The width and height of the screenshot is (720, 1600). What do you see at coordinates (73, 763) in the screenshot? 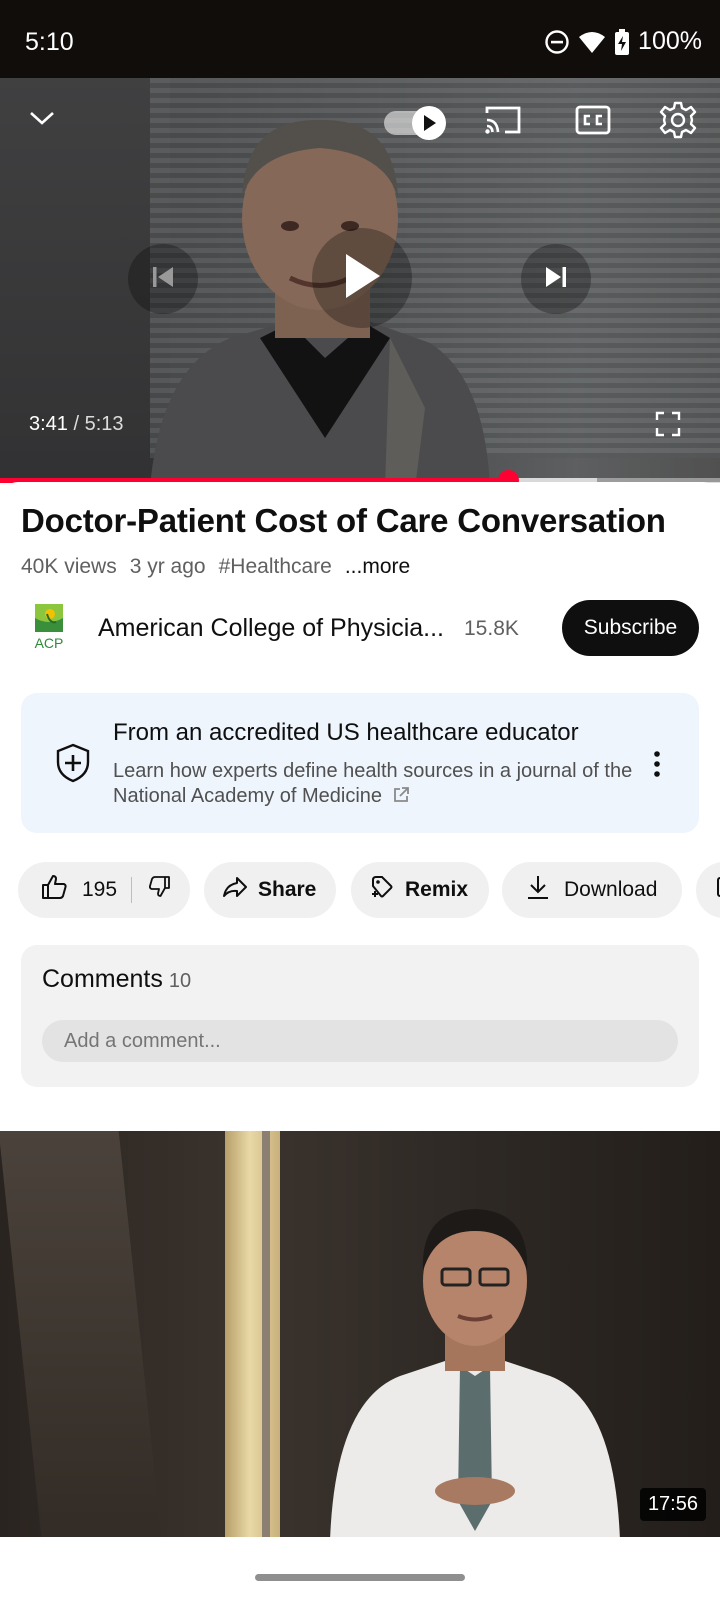
I see `shield-plus-icon` at bounding box center [73, 763].